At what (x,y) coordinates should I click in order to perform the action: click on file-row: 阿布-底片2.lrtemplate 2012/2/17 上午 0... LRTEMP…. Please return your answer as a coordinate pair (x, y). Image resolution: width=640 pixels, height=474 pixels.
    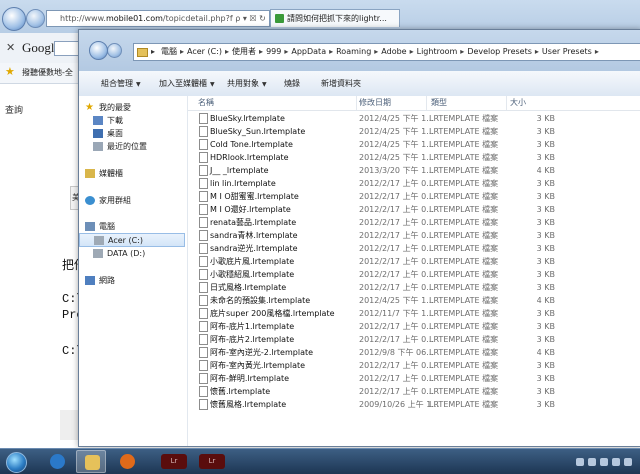
    Looking at the image, I should click on (414, 339).